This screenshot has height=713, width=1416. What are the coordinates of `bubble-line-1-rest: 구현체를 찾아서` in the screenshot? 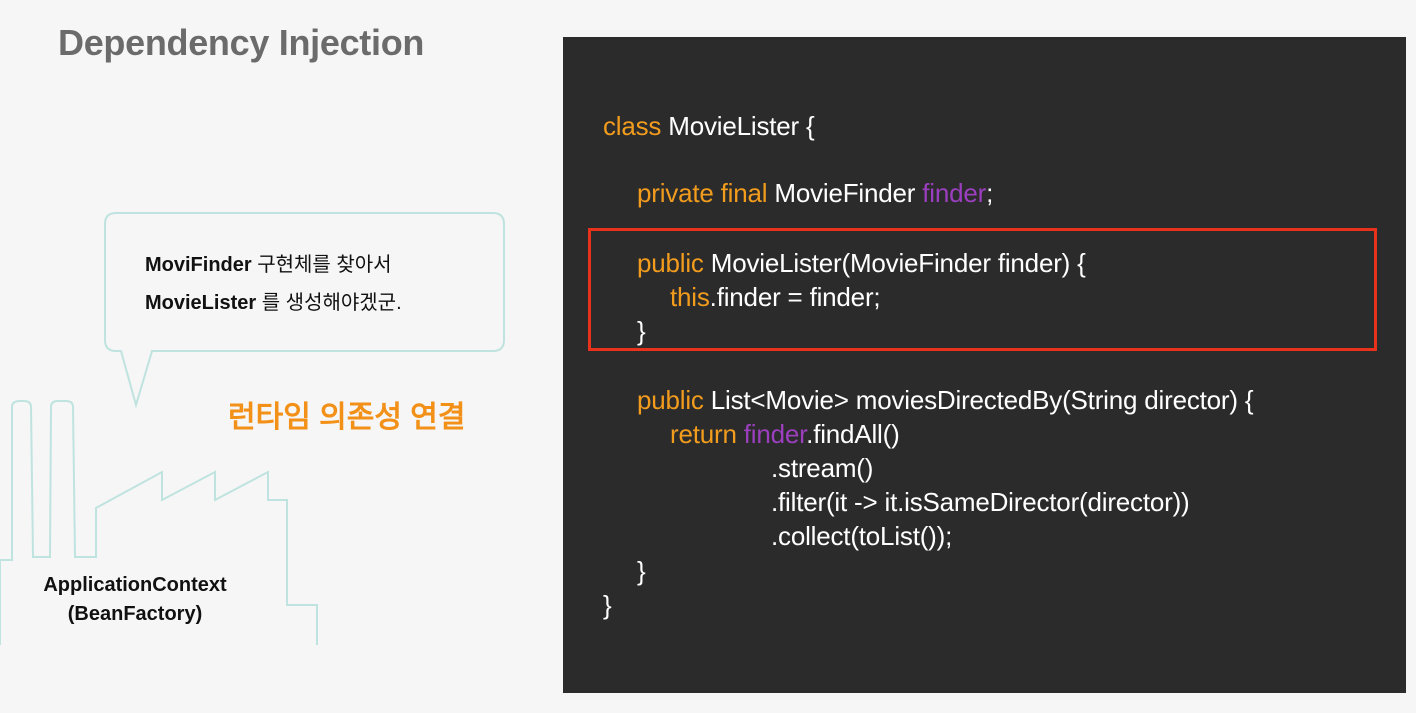 It's located at (321, 265).